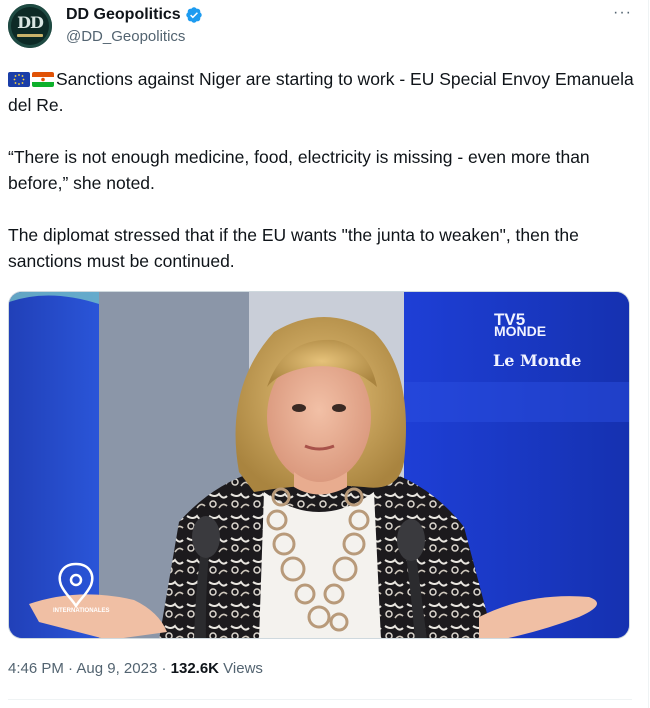  I want to click on monde-logo-text: MONDE, so click(520, 331).